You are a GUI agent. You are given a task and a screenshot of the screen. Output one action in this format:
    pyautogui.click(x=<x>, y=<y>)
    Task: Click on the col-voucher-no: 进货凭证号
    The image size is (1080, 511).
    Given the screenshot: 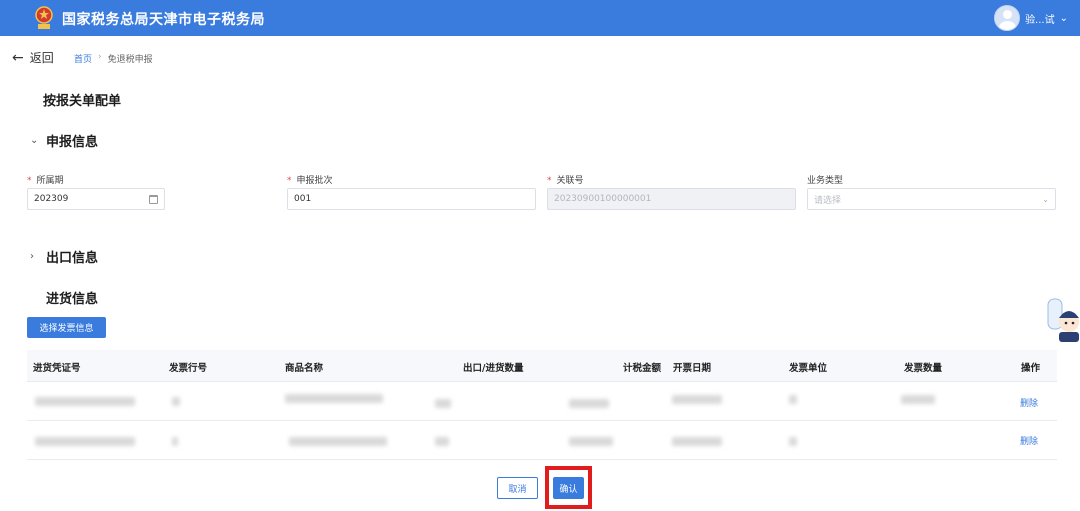 What is the action you would take?
    pyautogui.click(x=57, y=368)
    